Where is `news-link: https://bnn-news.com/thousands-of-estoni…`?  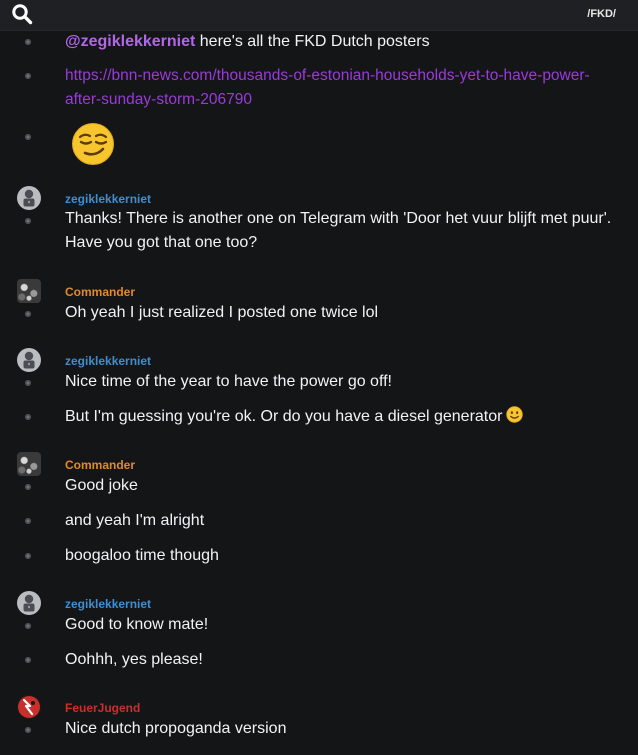 news-link: https://bnn-news.com/thousands-of-estoni… is located at coordinates (339, 88).